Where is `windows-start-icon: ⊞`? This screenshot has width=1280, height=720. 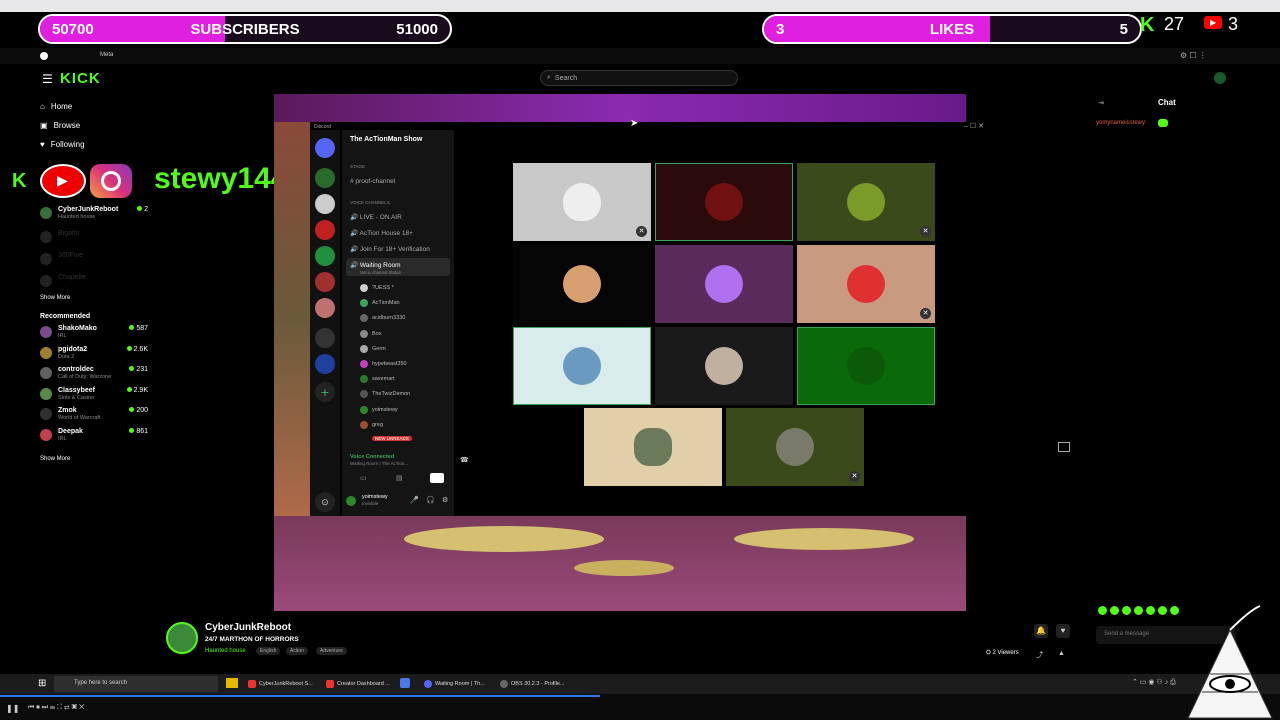
windows-start-icon: ⊞ is located at coordinates (42, 683).